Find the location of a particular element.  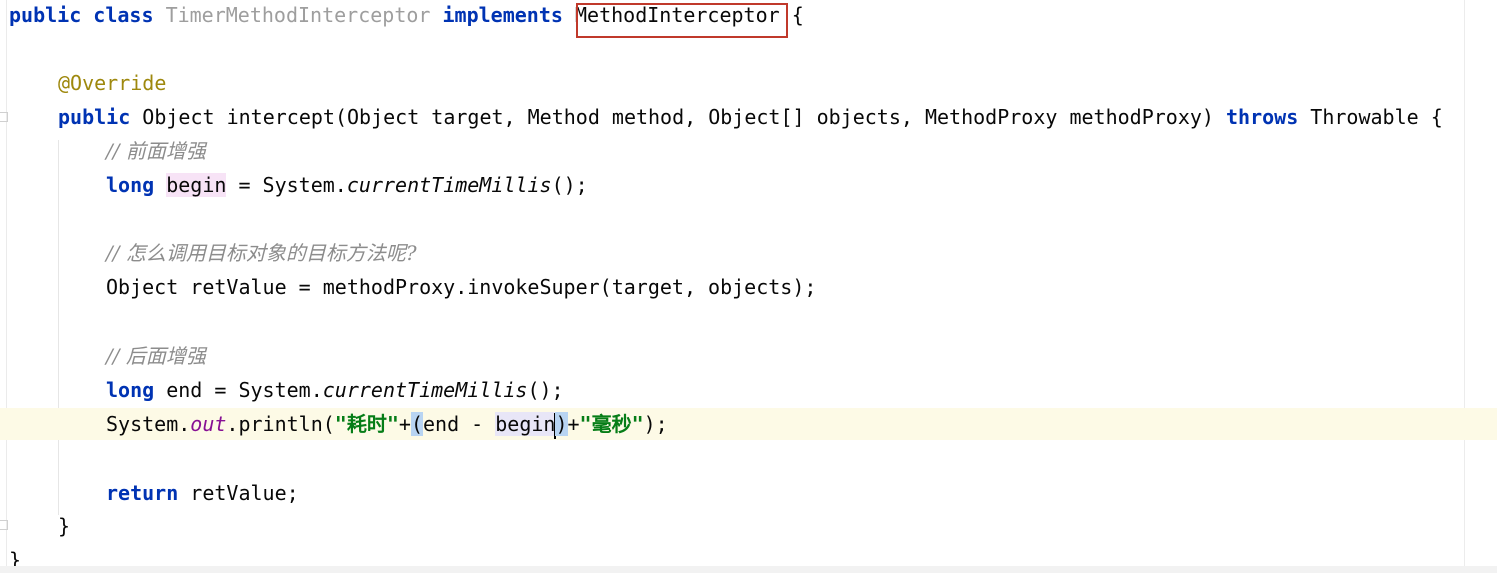

keyword: throws is located at coordinates (1262, 117).